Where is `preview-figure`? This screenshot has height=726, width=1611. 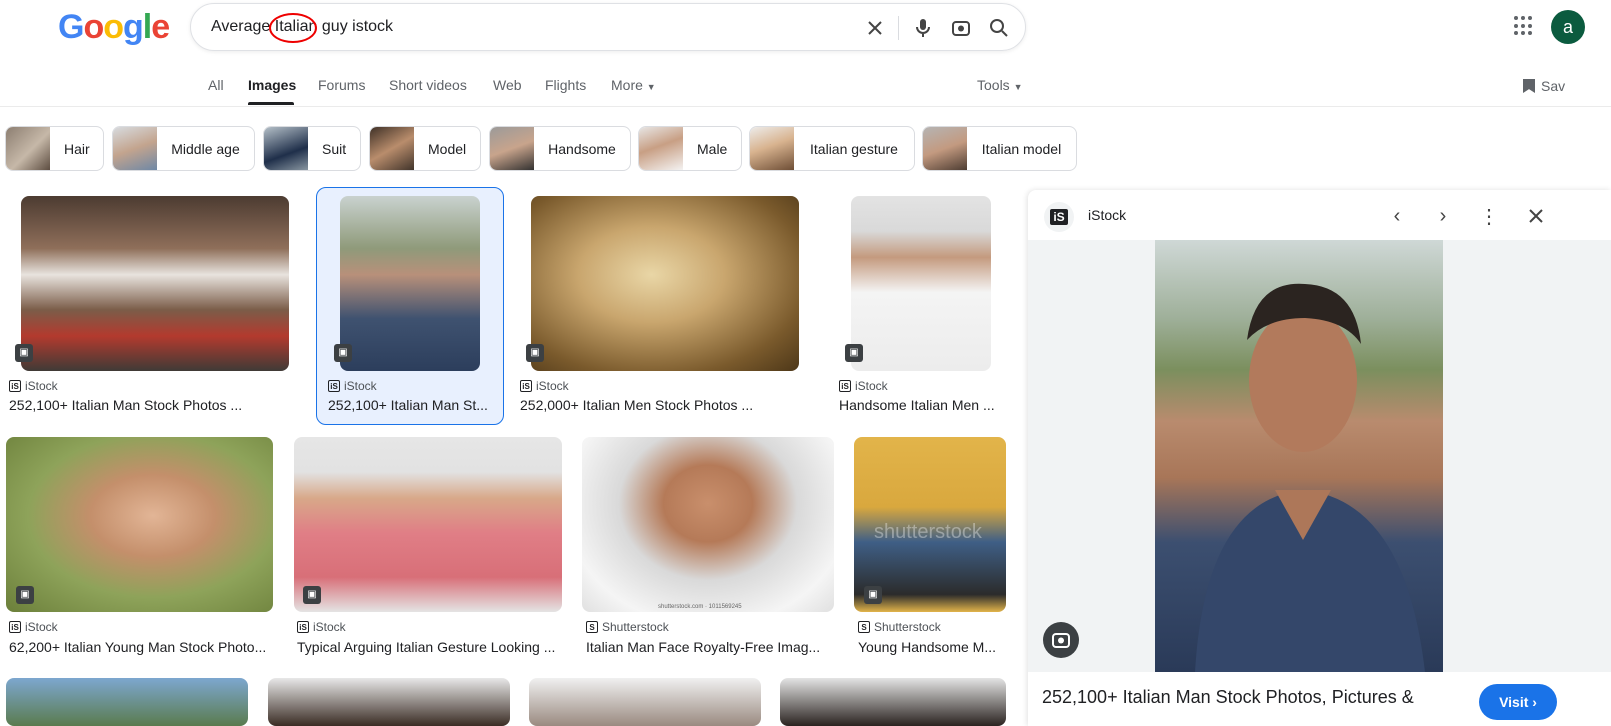 preview-figure is located at coordinates (1310, 477).